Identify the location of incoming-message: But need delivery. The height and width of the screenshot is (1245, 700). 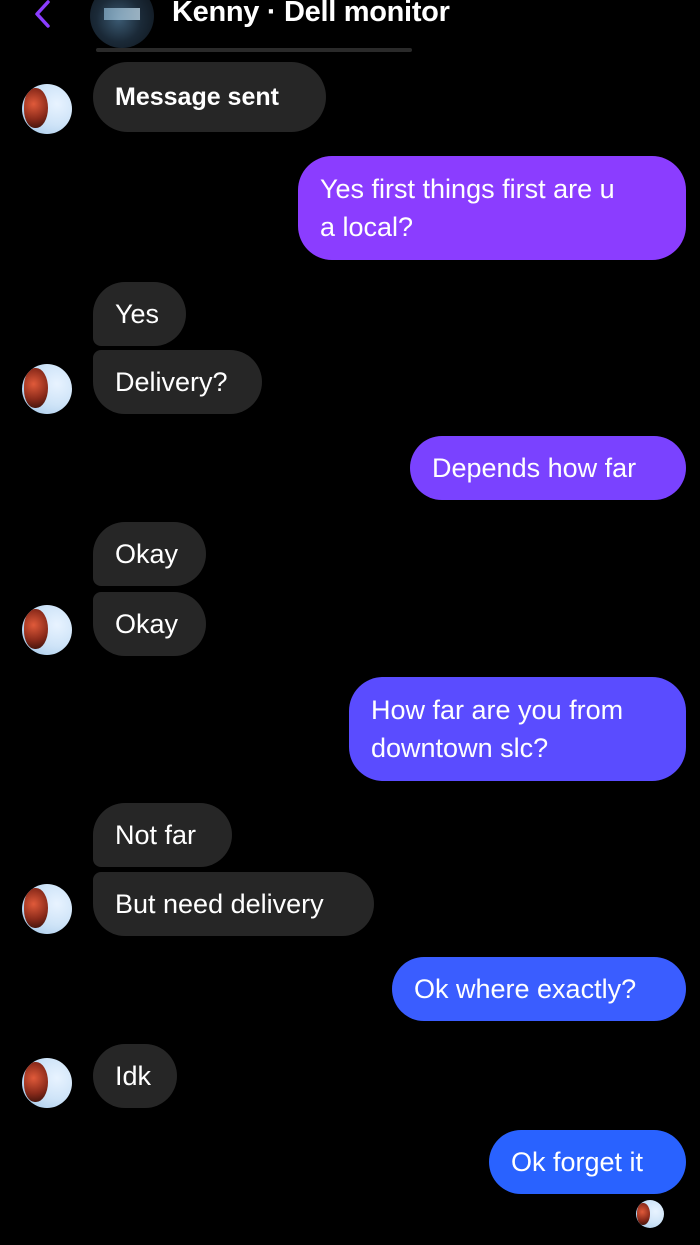
(233, 904).